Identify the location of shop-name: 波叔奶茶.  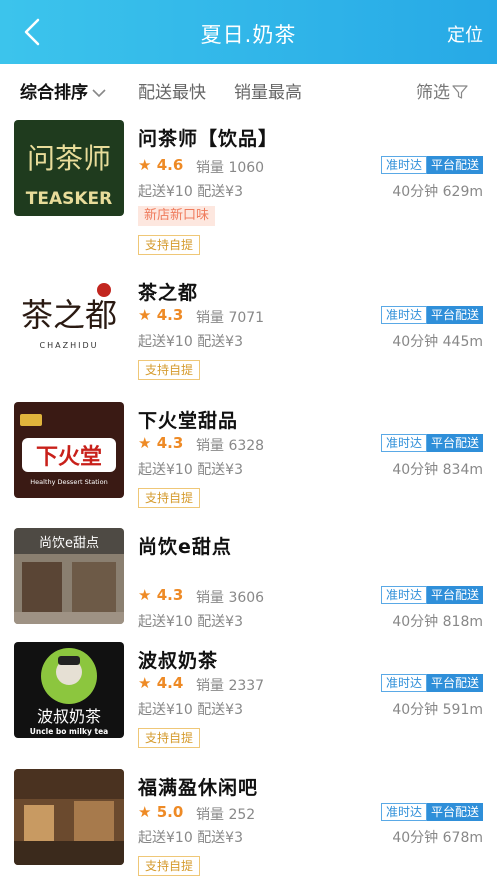
(178, 661).